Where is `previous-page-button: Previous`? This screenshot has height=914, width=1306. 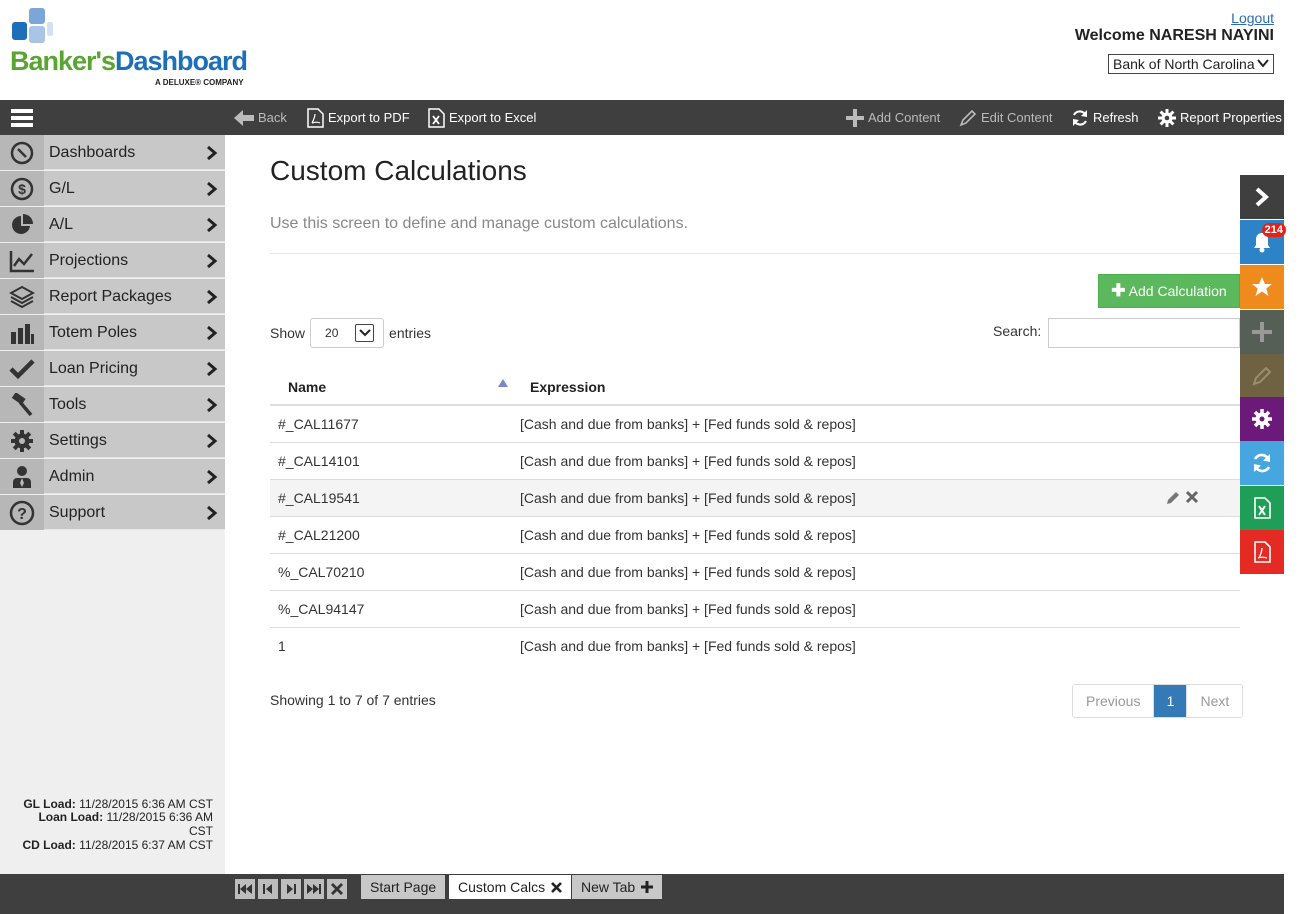
previous-page-button: Previous is located at coordinates (1113, 701).